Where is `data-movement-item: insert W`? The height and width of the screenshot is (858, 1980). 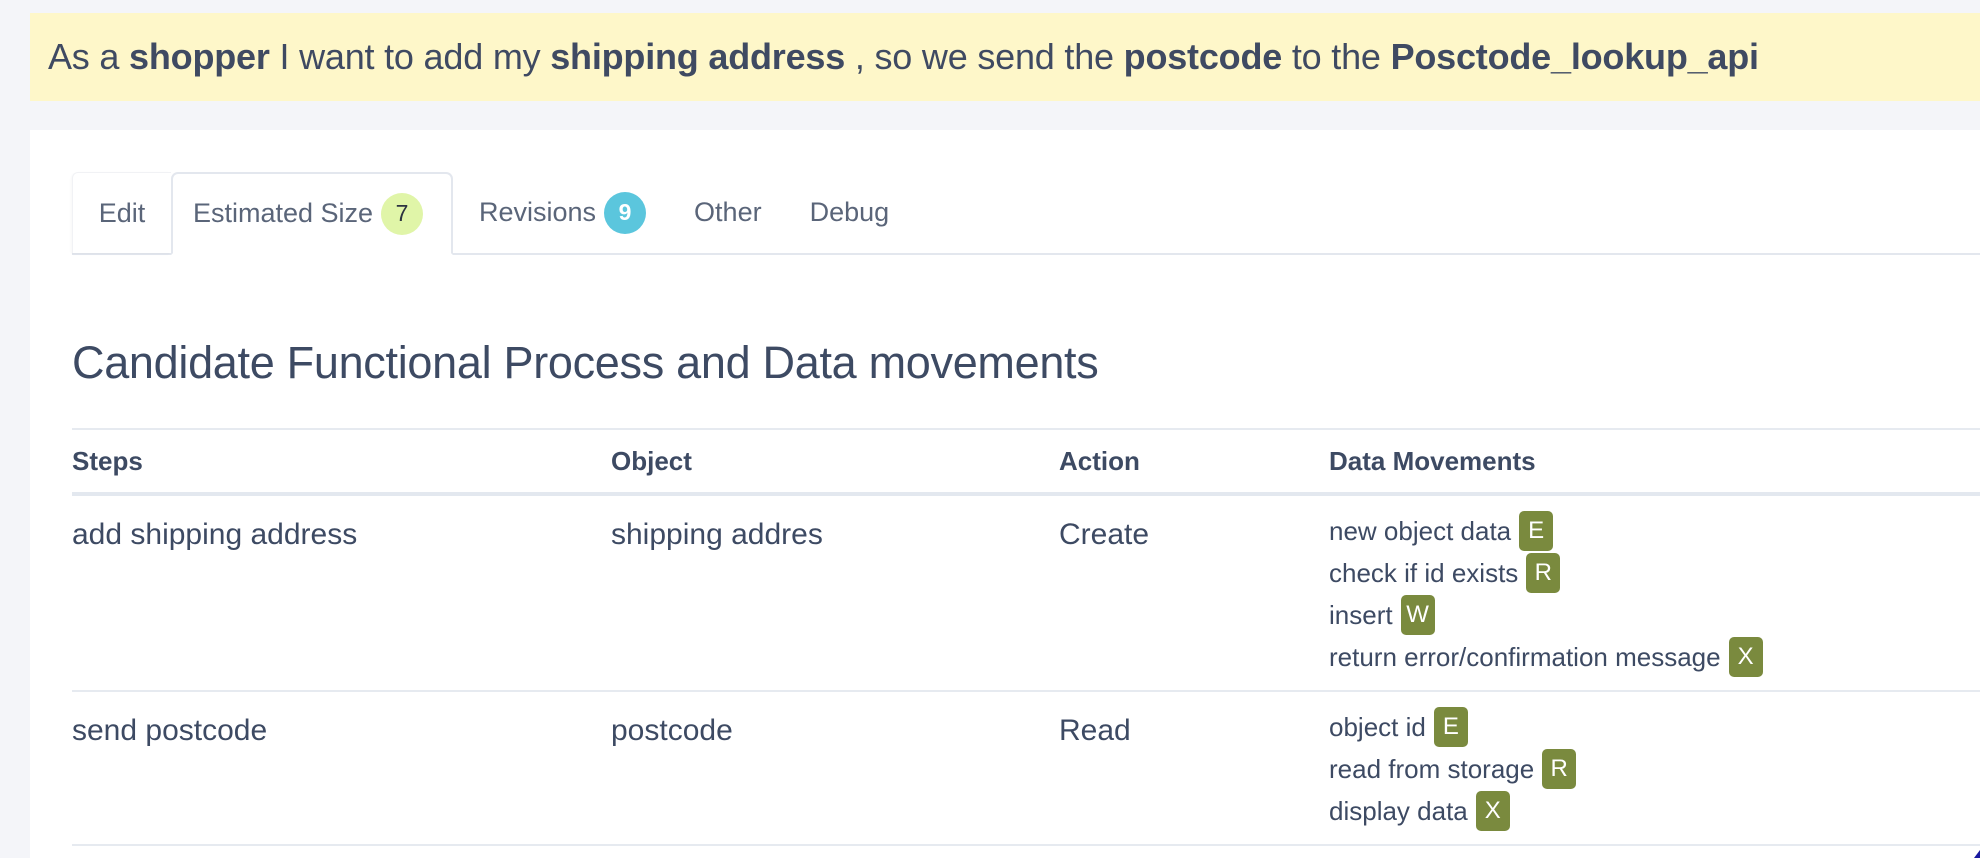 data-movement-item: insert W is located at coordinates (1654, 615).